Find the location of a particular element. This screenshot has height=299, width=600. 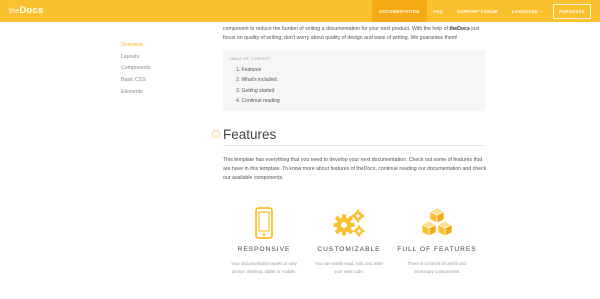

nav-documentation: Documentation is located at coordinates (399, 11).